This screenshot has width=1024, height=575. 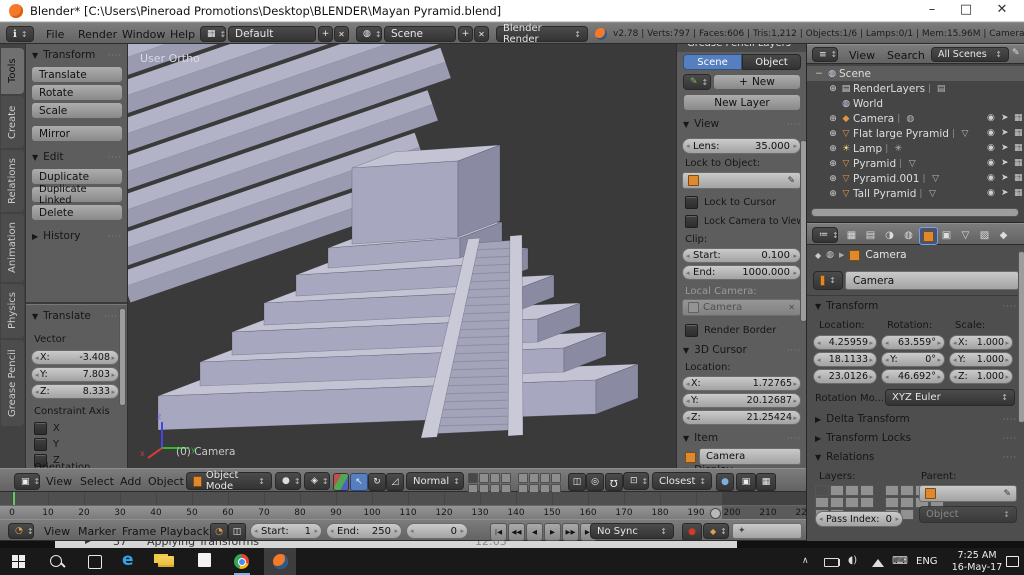 What do you see at coordinates (95, 562) in the screenshot?
I see `task-view-button` at bounding box center [95, 562].